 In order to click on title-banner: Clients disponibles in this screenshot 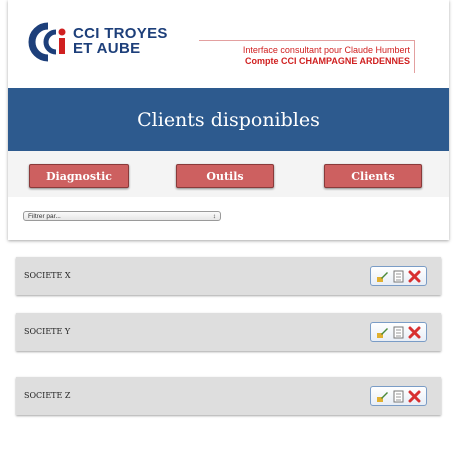, I will do `click(228, 119)`.